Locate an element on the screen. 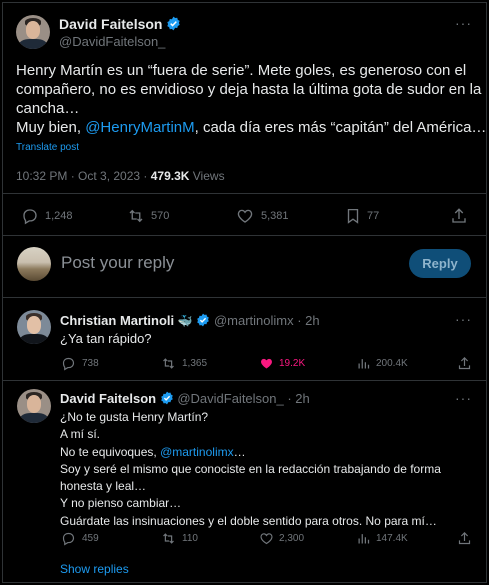 The height and width of the screenshot is (585, 489). repost-count: 570 is located at coordinates (160, 216).